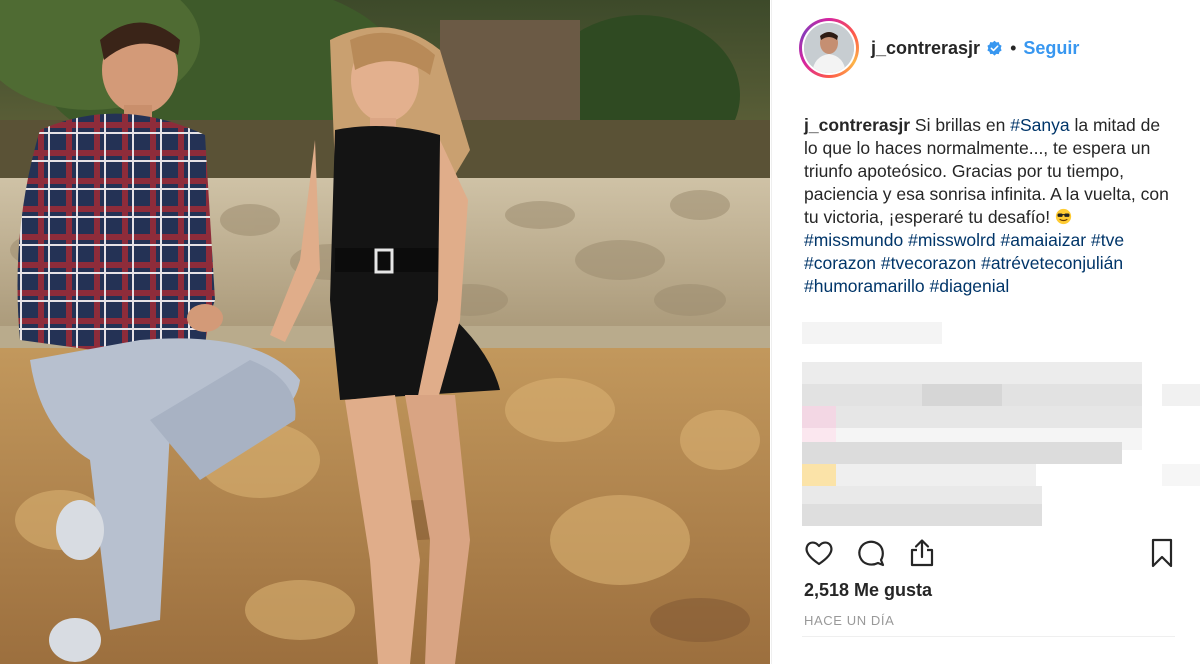 The image size is (1200, 664). What do you see at coordinates (871, 553) in the screenshot?
I see `comment-icon` at bounding box center [871, 553].